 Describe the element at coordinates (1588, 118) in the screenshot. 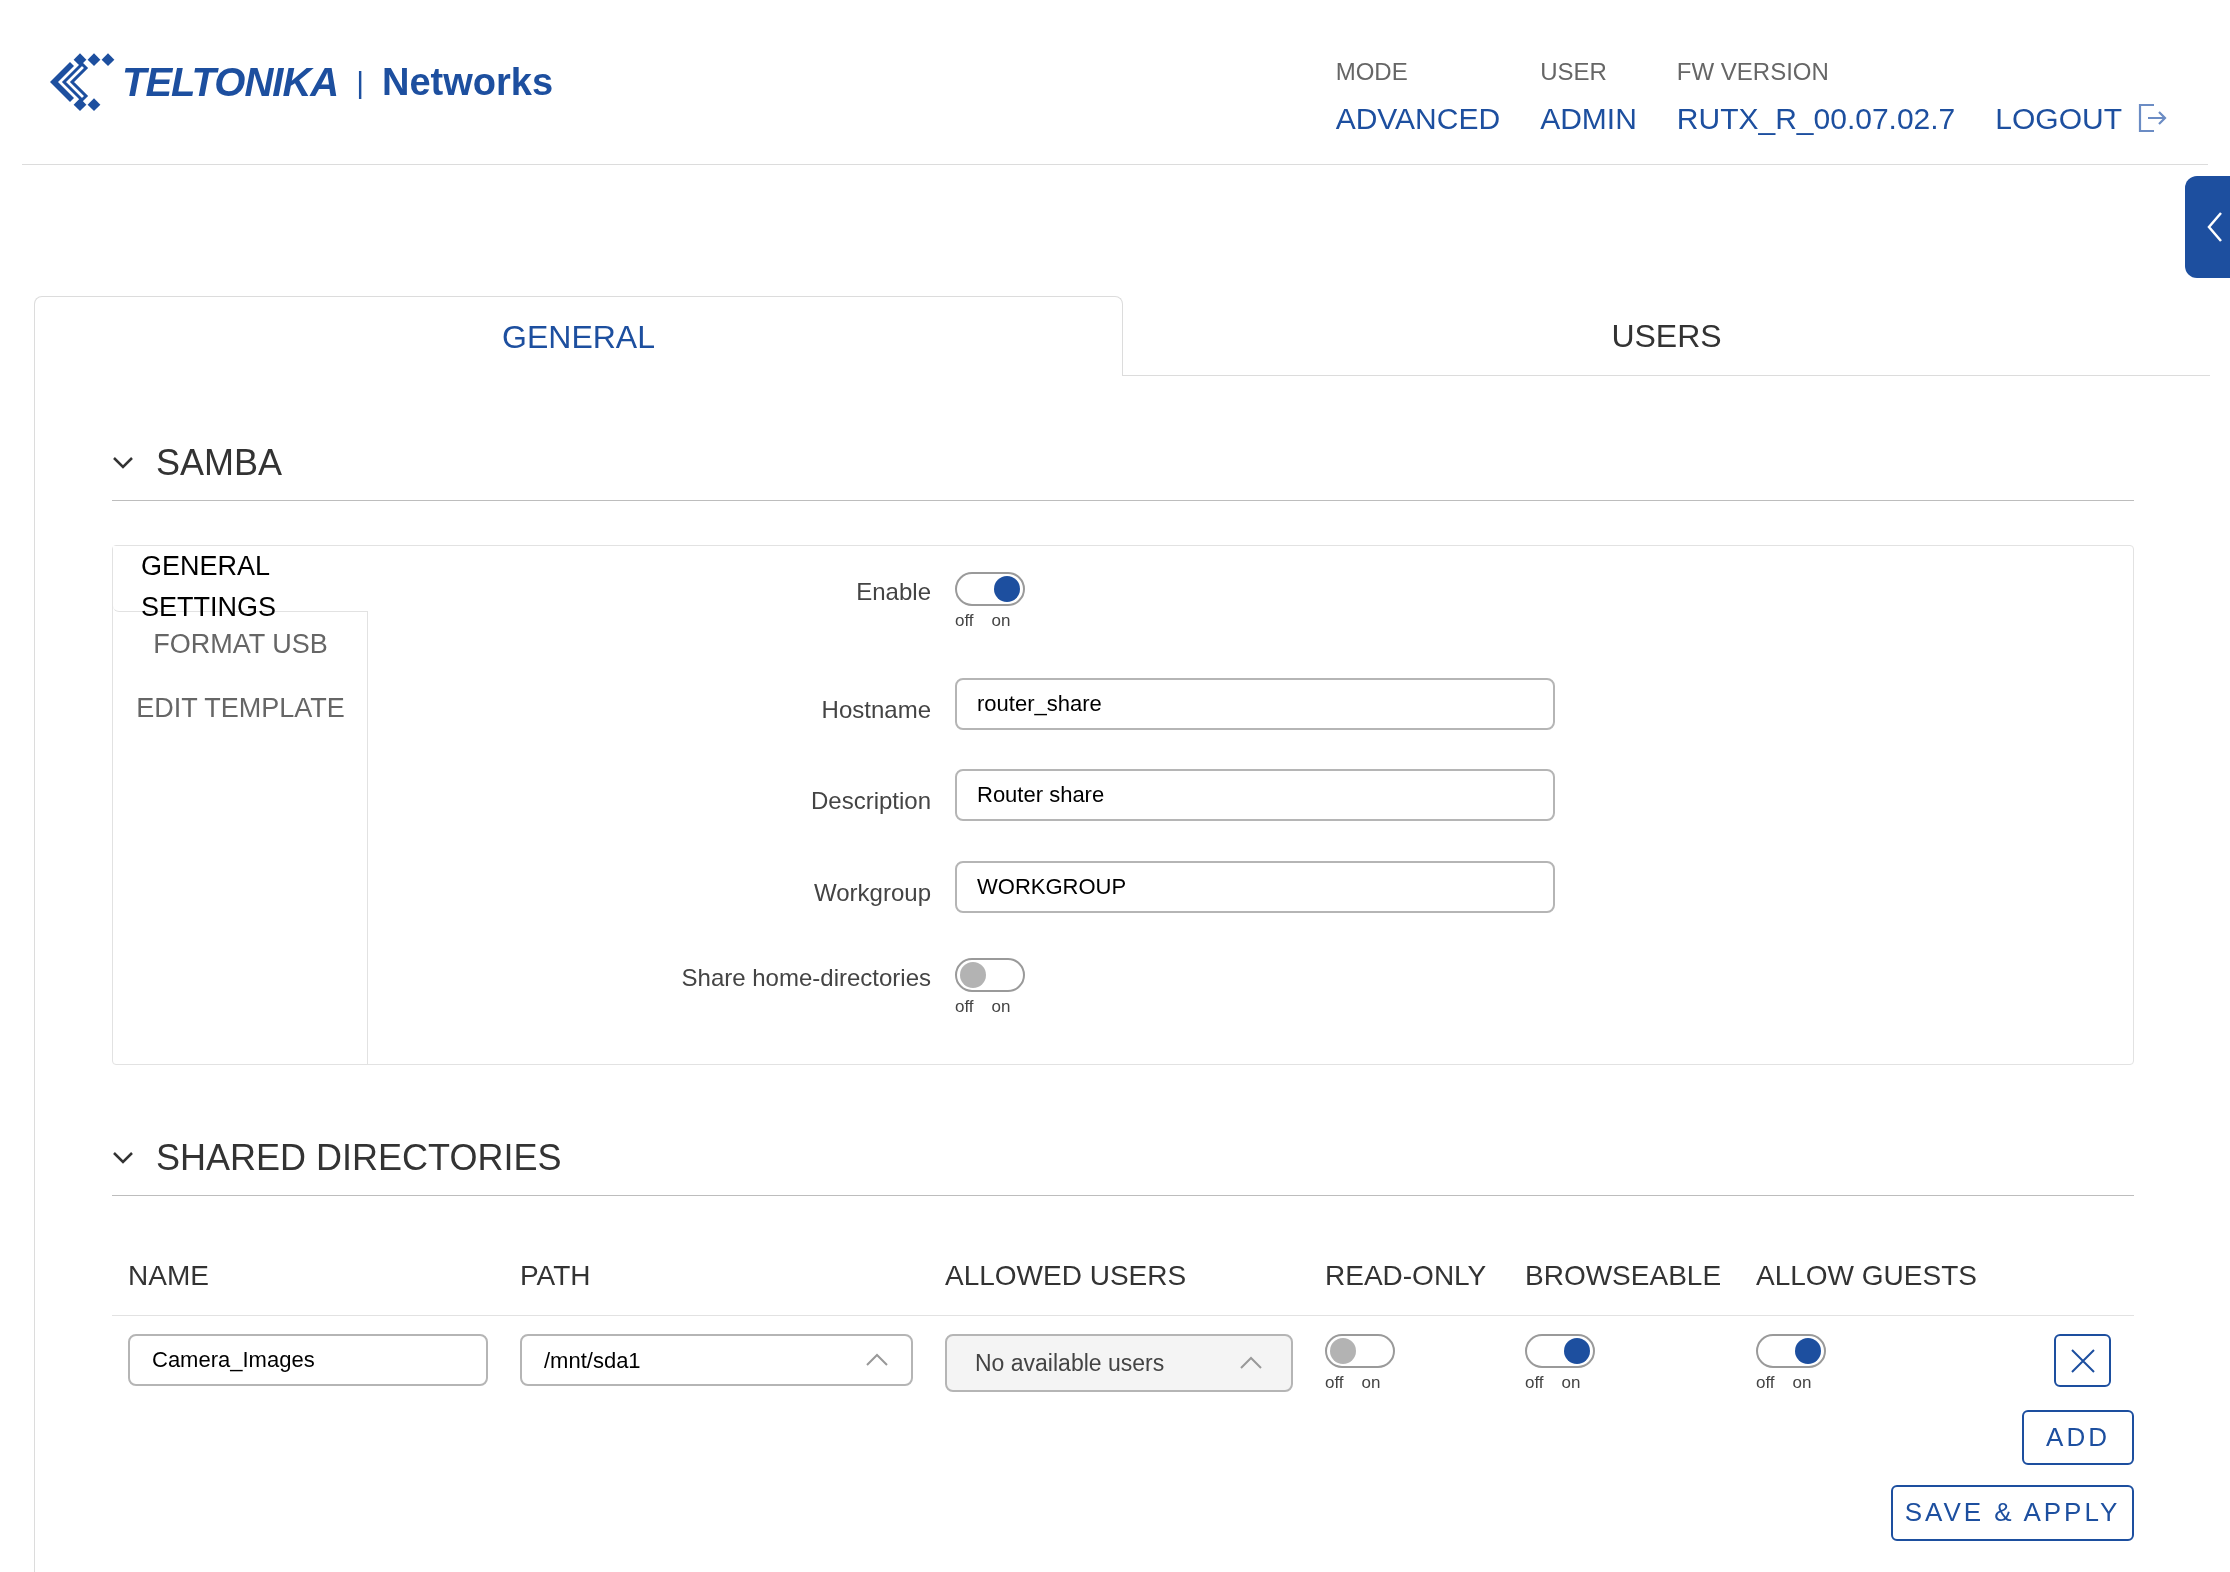

I see `info-value: ADMIN` at that location.